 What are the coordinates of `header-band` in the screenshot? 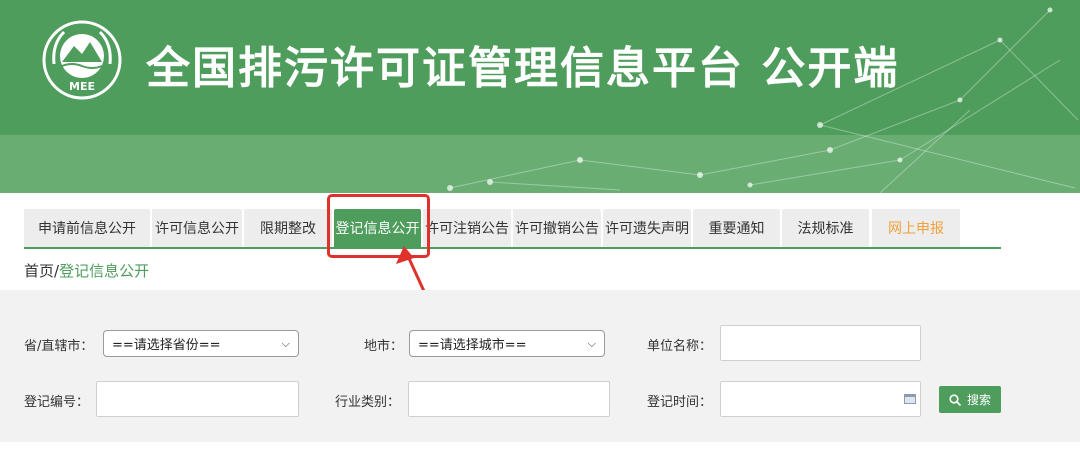 It's located at (540, 164).